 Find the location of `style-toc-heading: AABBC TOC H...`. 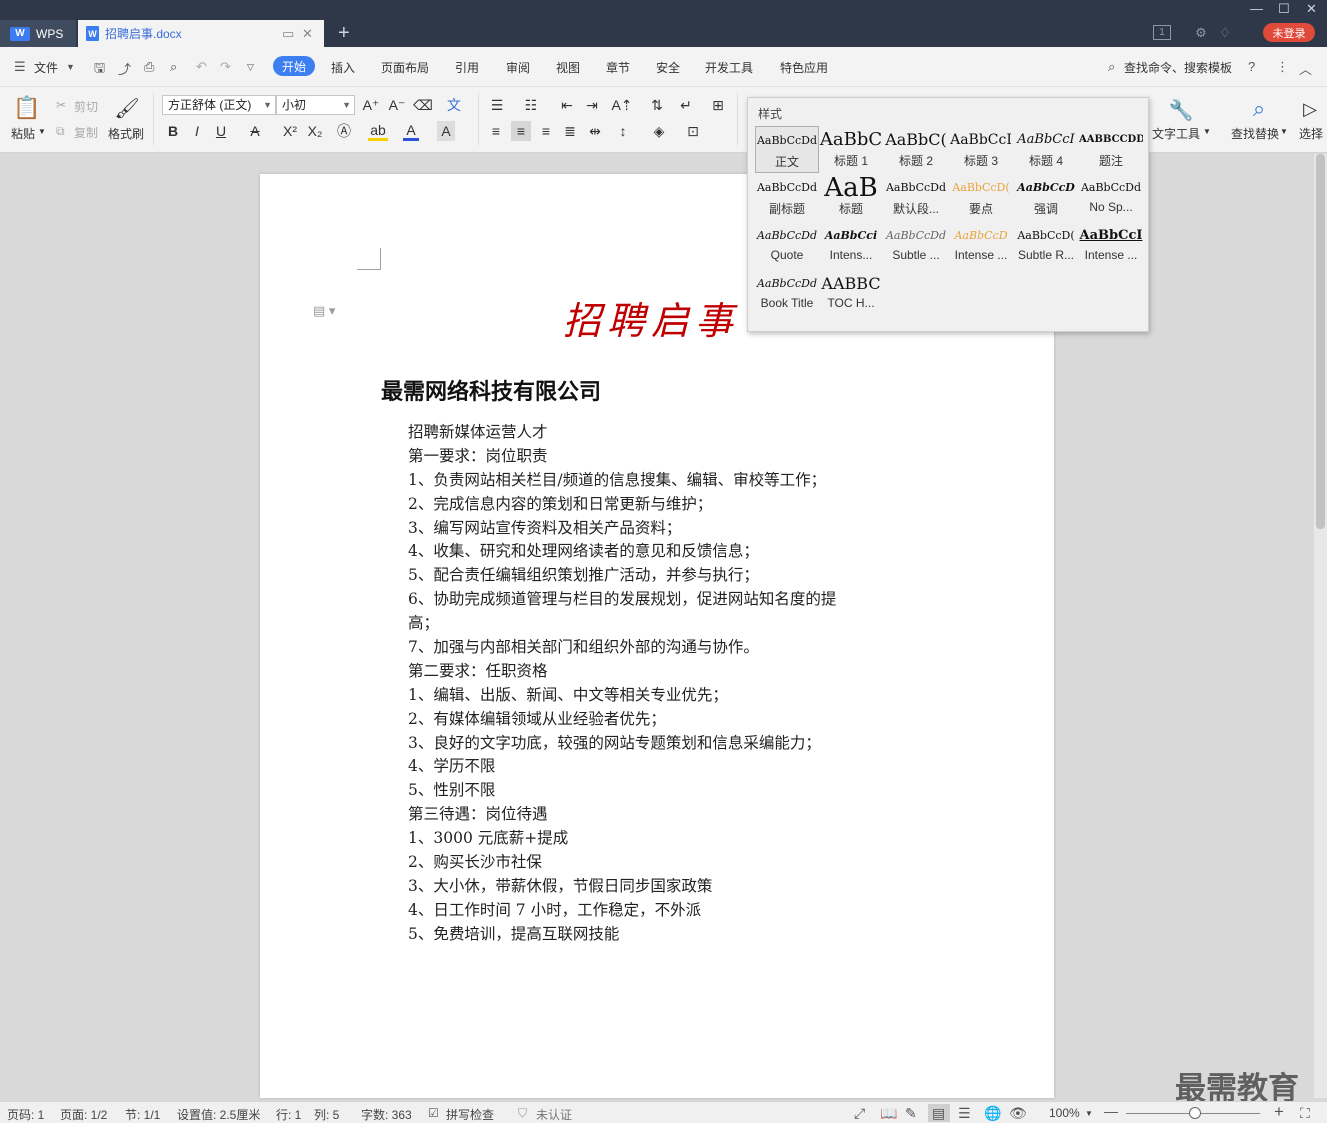

style-toc-heading: AABBC TOC H... is located at coordinates (851, 293).